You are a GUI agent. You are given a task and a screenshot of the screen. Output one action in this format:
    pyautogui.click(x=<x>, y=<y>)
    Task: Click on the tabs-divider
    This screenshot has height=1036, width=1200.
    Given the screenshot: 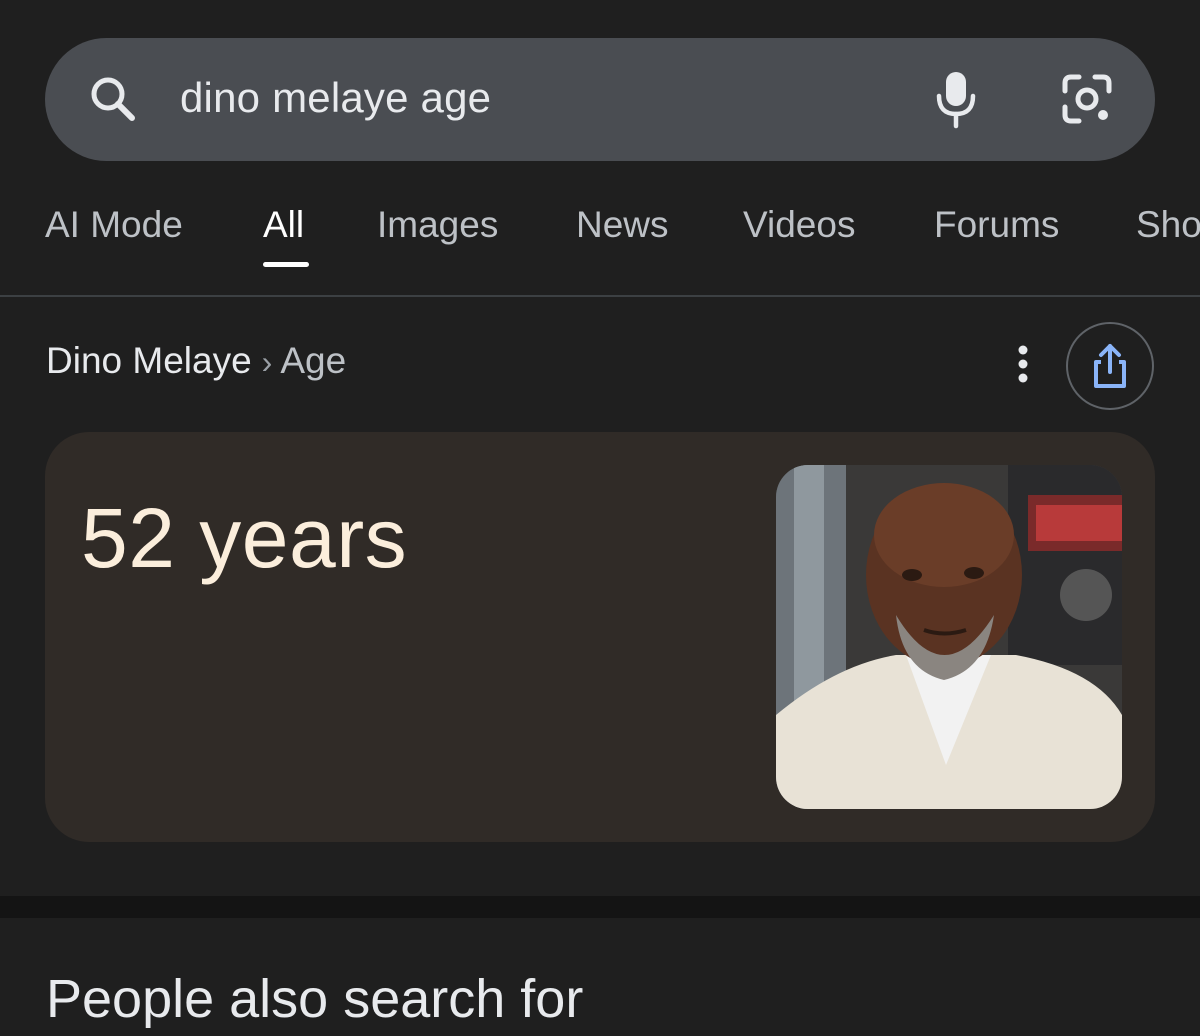 What is the action you would take?
    pyautogui.click(x=600, y=296)
    